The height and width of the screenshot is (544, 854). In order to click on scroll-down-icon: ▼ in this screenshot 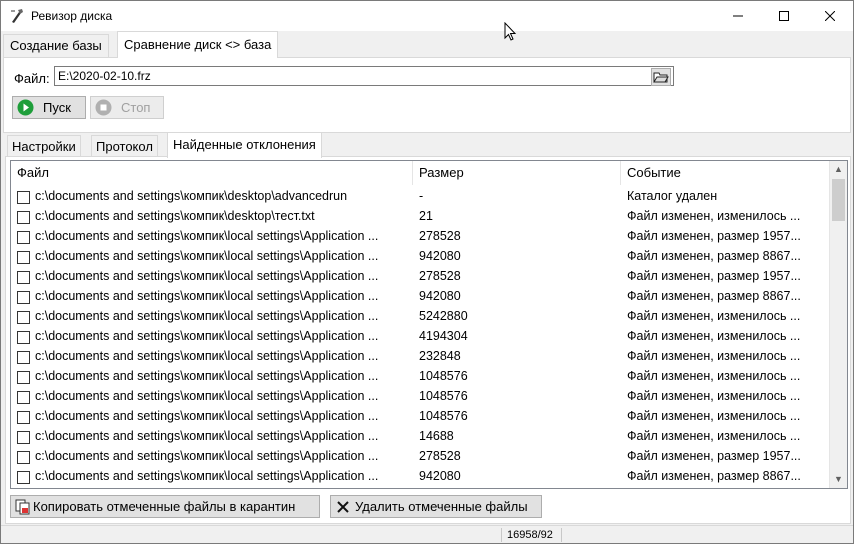, I will do `click(838, 479)`.